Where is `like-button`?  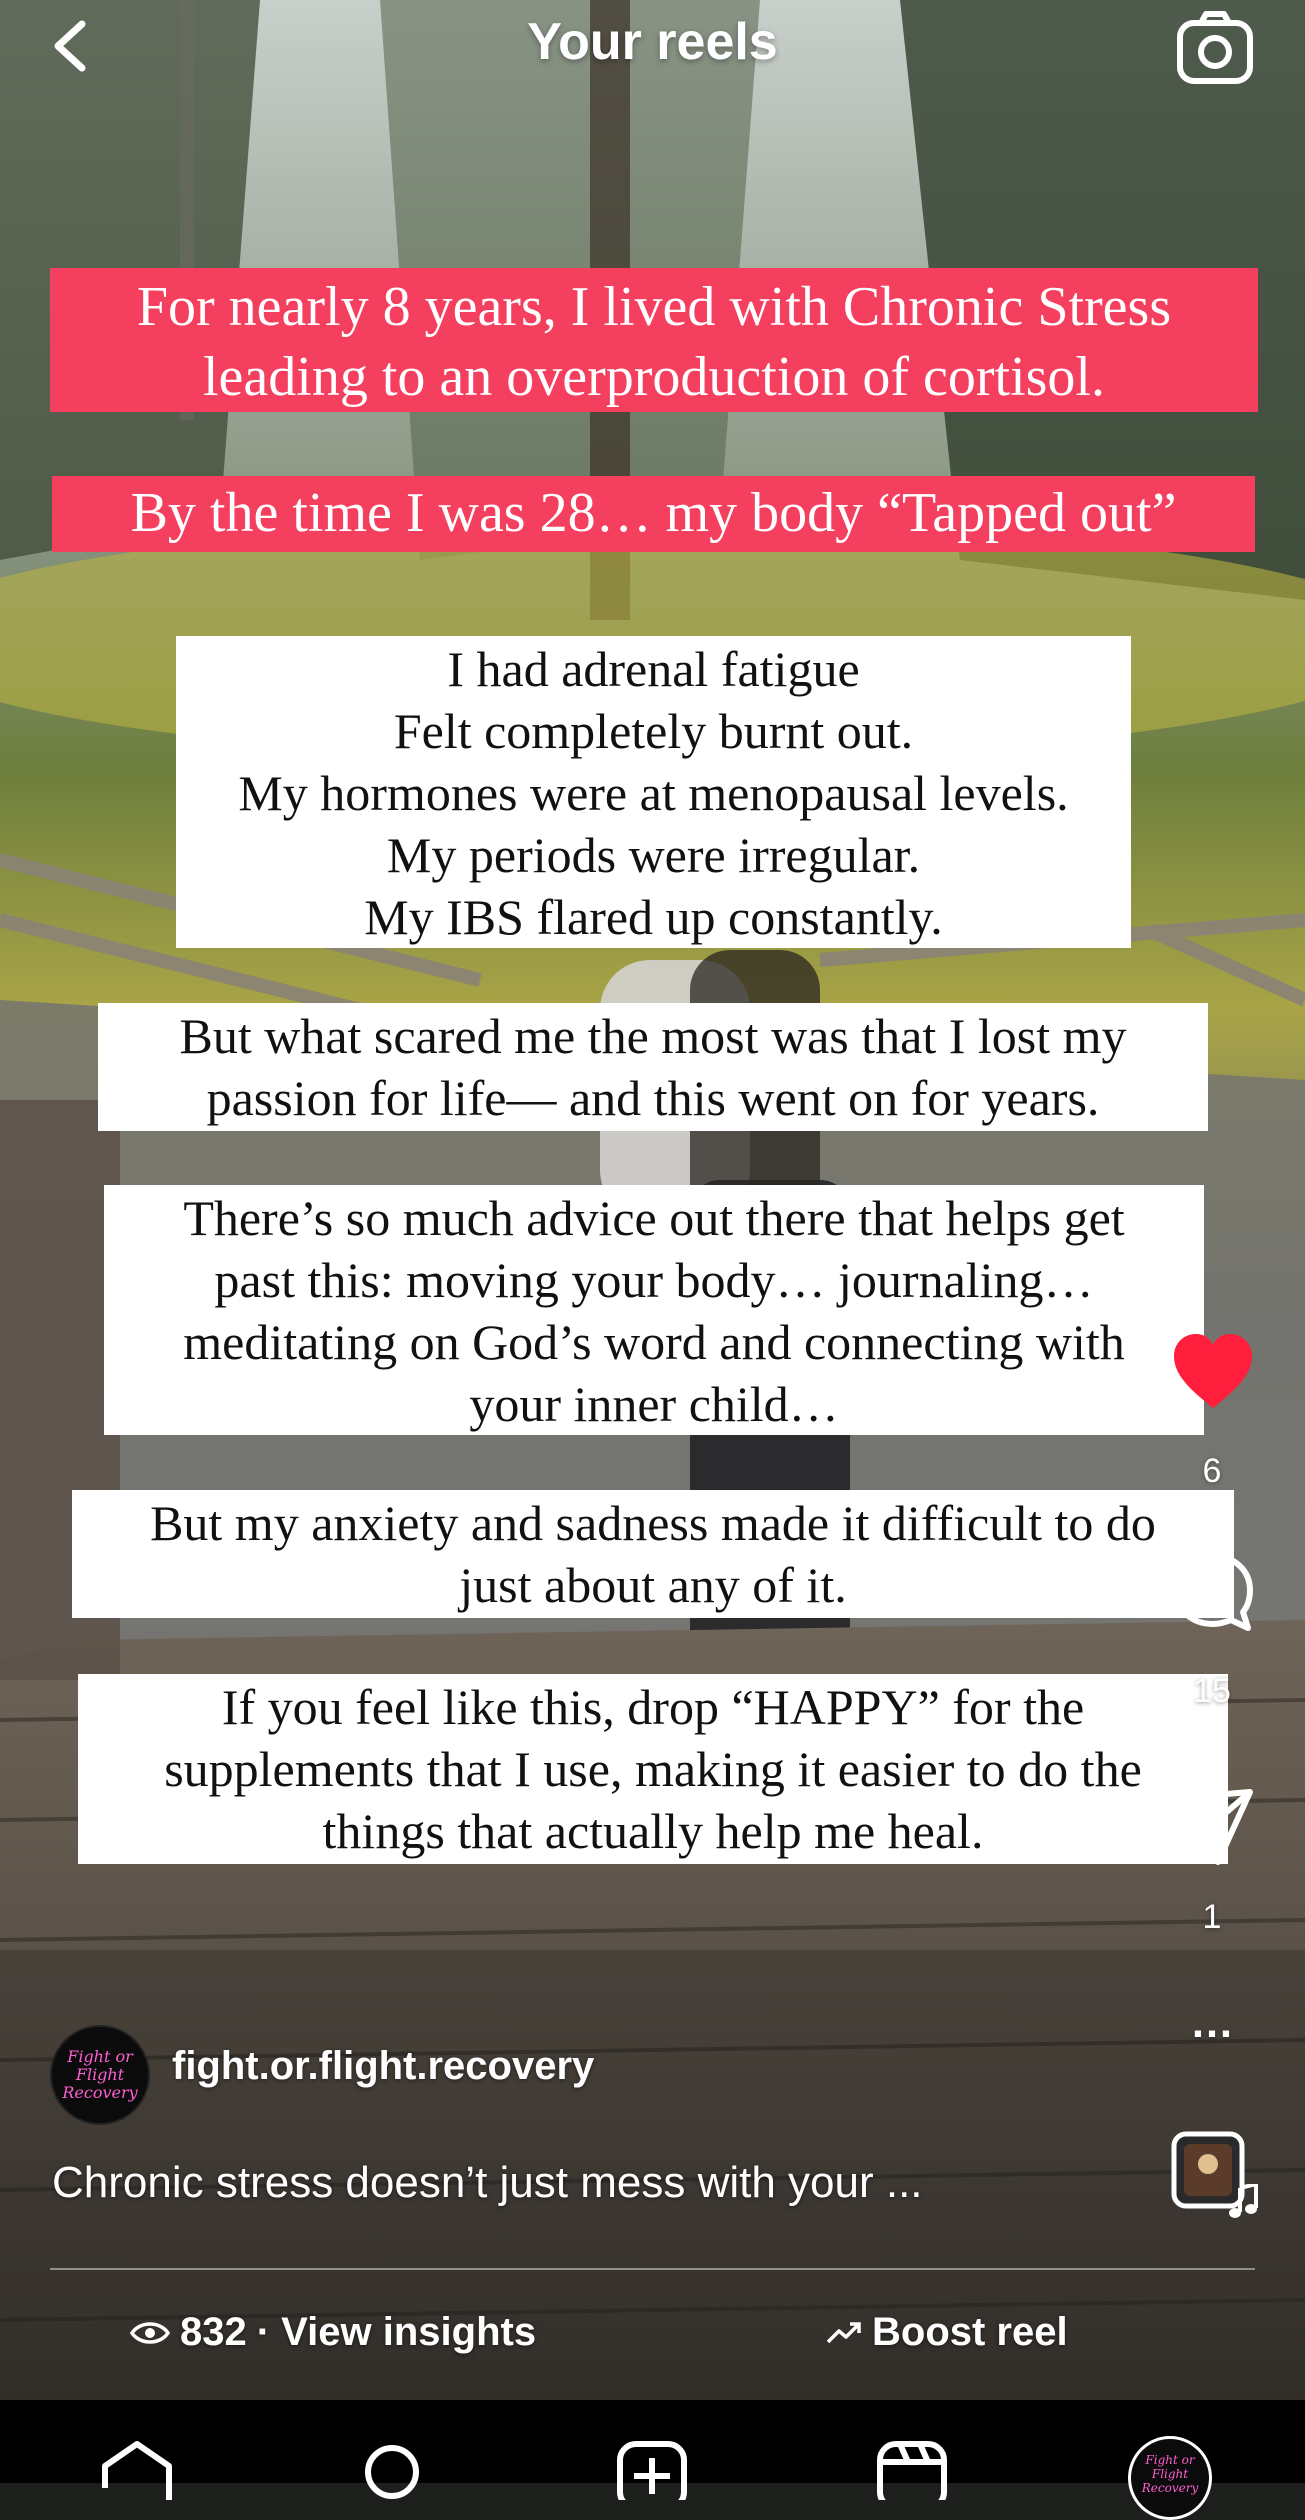 like-button is located at coordinates (1213, 1373).